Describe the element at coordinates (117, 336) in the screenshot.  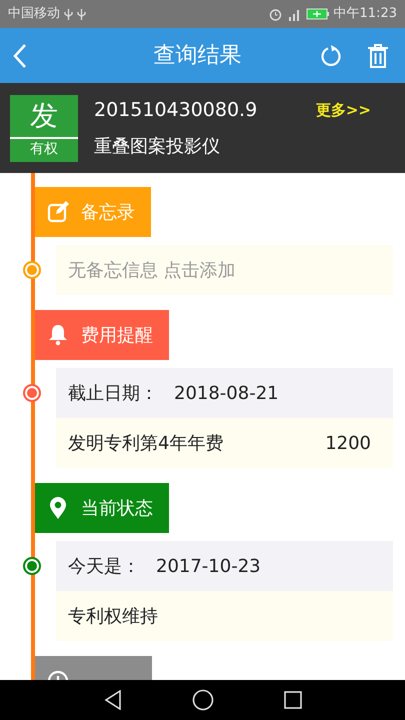
I see `section-title: 费用提醒` at that location.